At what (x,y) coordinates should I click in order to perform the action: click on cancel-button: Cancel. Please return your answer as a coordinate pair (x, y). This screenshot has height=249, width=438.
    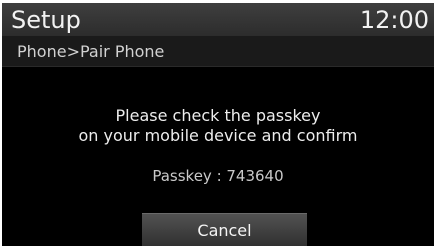
    Looking at the image, I should click on (224, 229).